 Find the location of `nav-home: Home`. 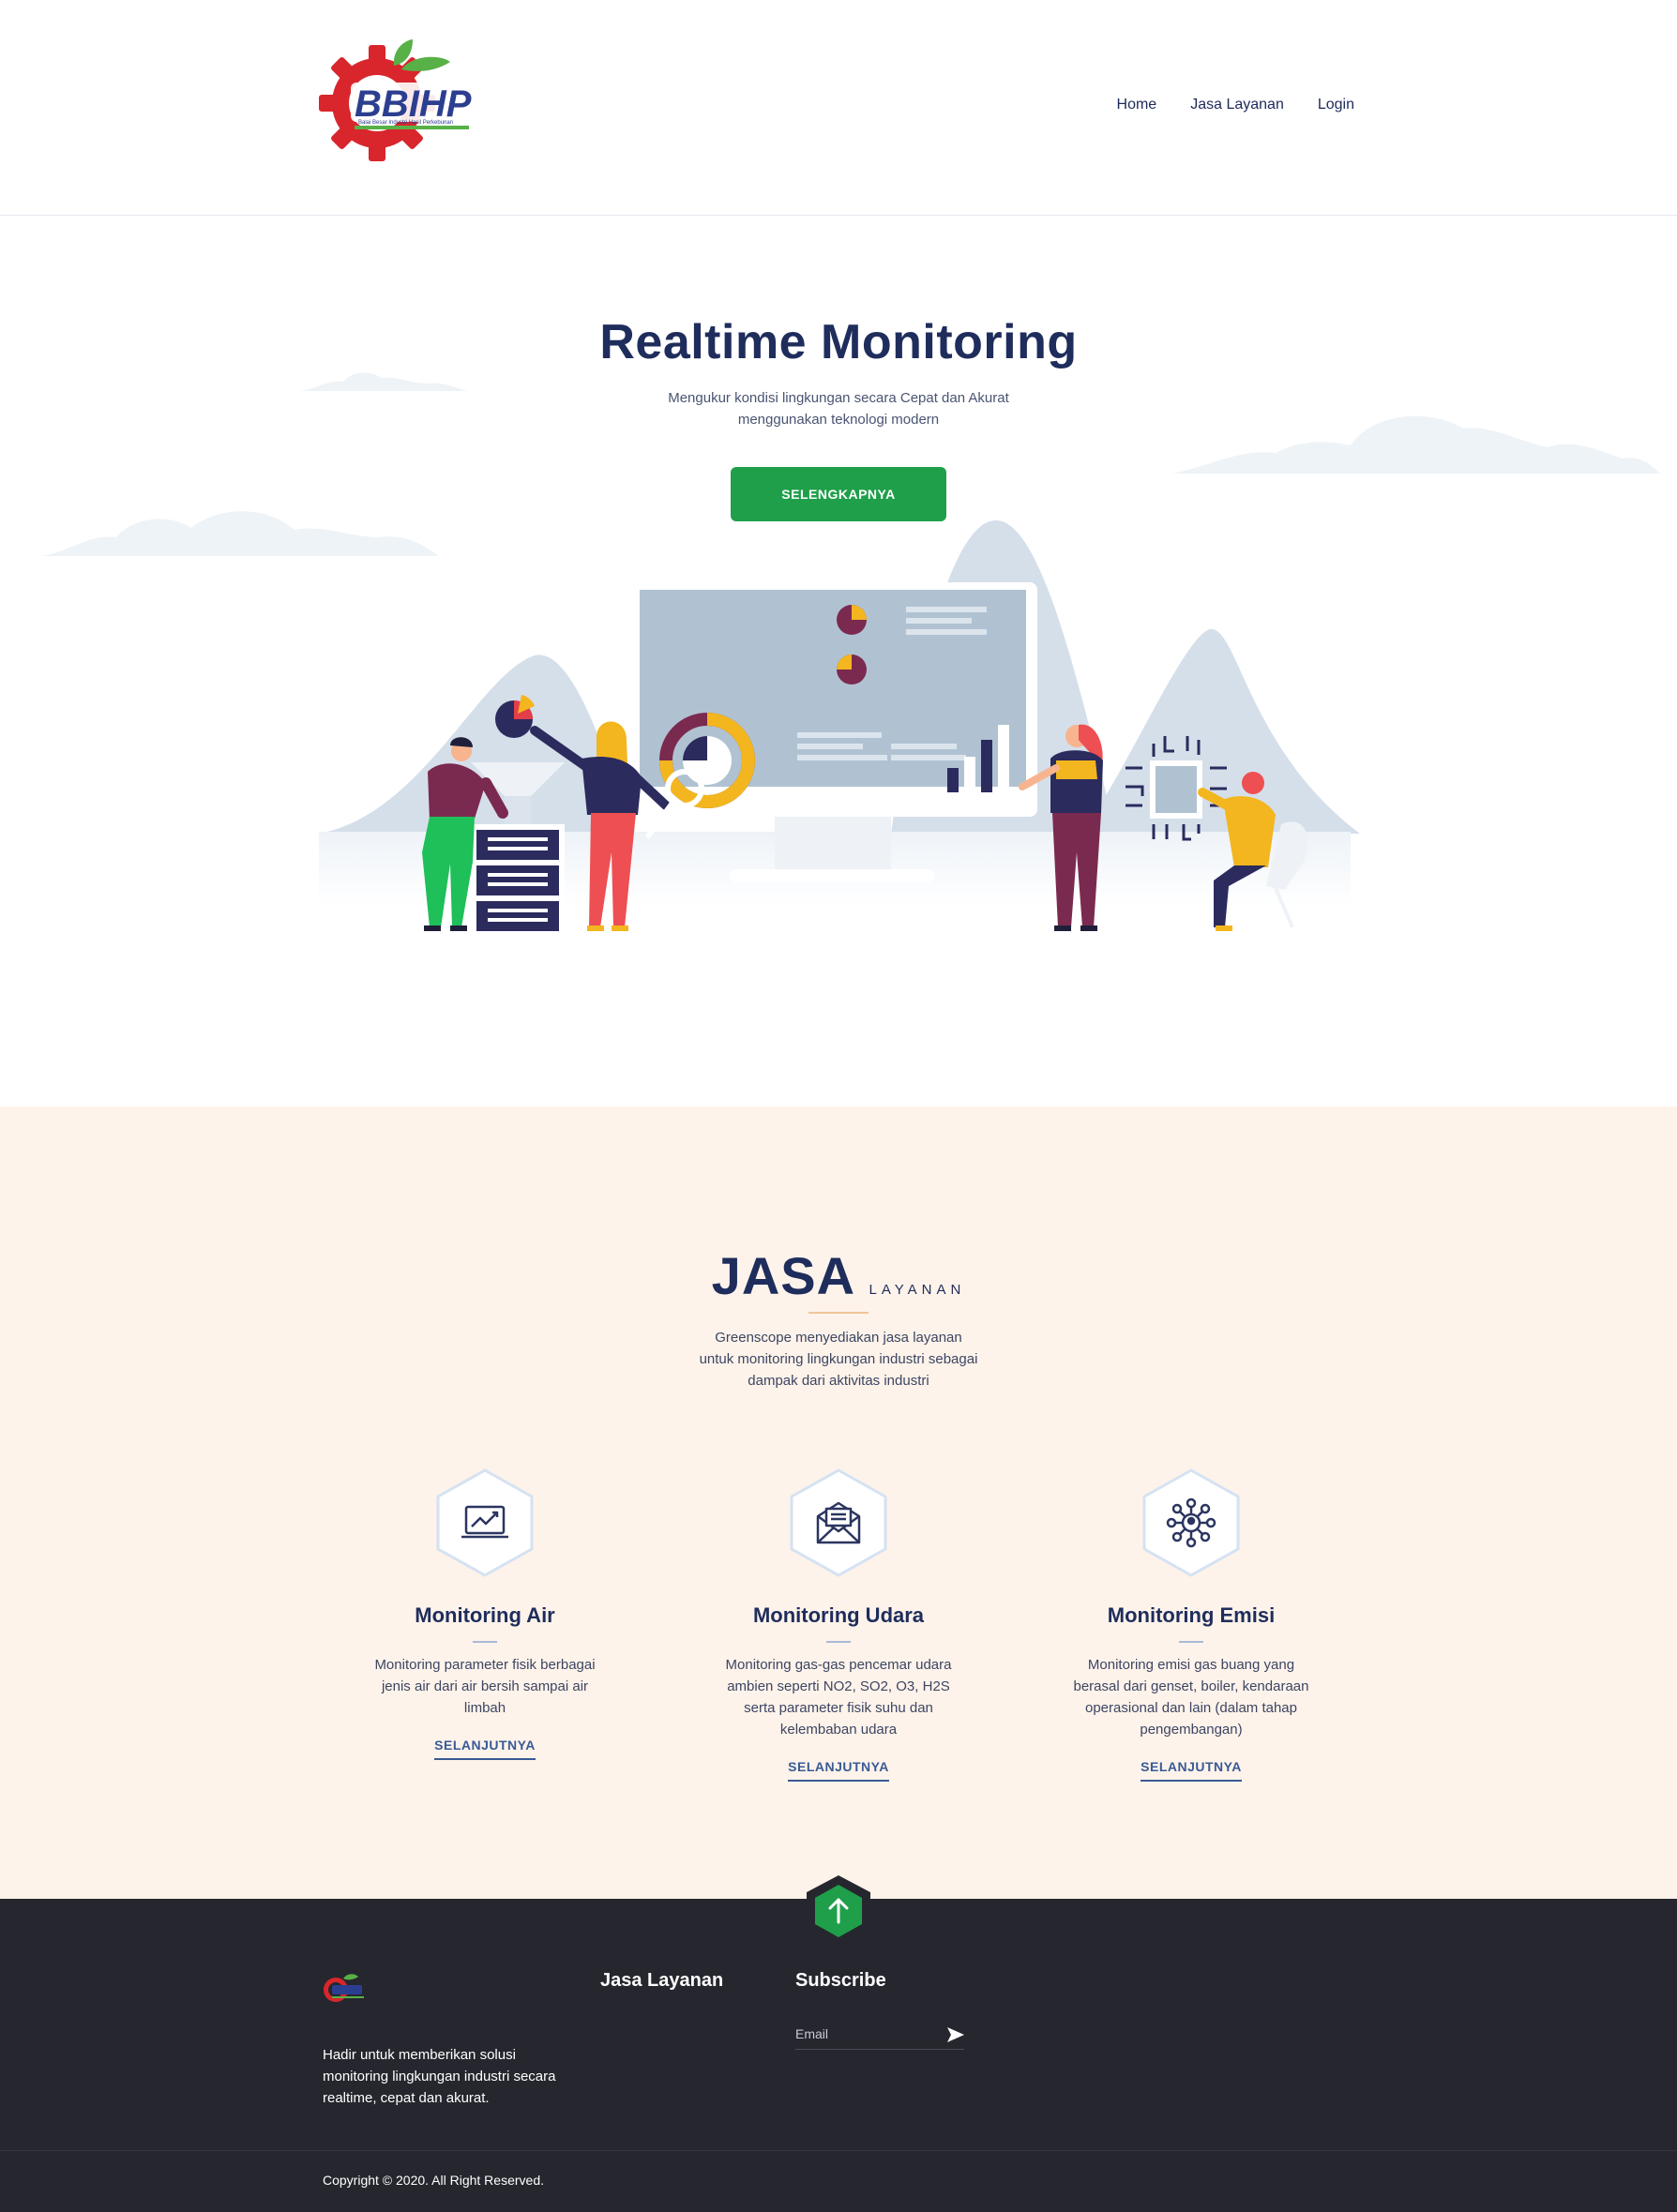

nav-home: Home is located at coordinates (1137, 105).